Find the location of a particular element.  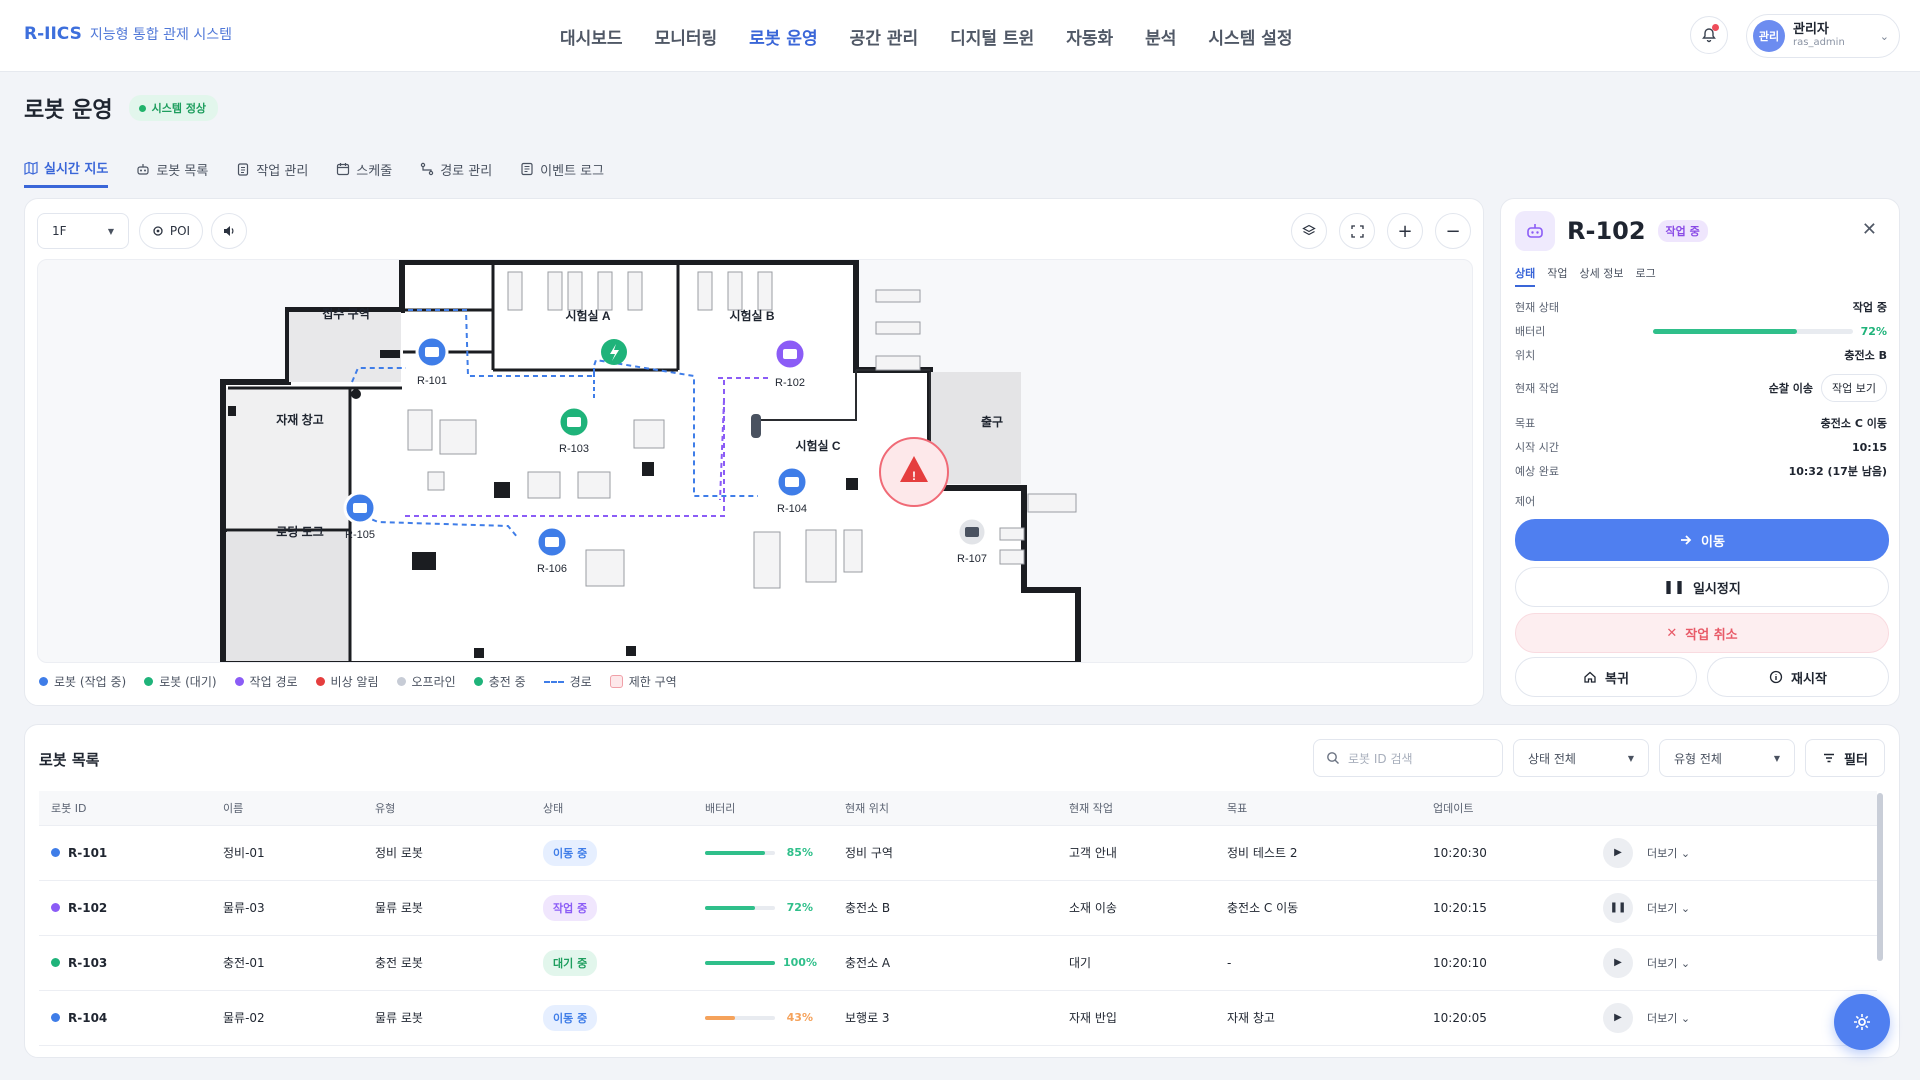

row-label: 위치 is located at coordinates (1525, 355).